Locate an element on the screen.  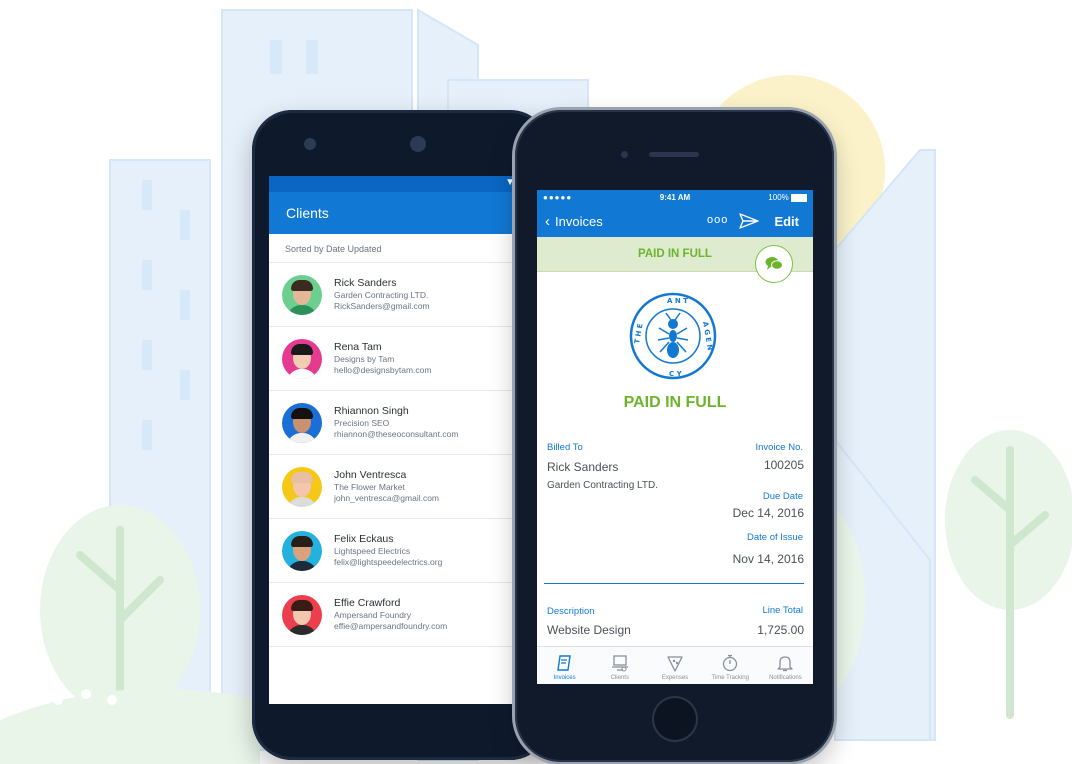
client-company: Ampersand Foundry is located at coordinates (373, 615).